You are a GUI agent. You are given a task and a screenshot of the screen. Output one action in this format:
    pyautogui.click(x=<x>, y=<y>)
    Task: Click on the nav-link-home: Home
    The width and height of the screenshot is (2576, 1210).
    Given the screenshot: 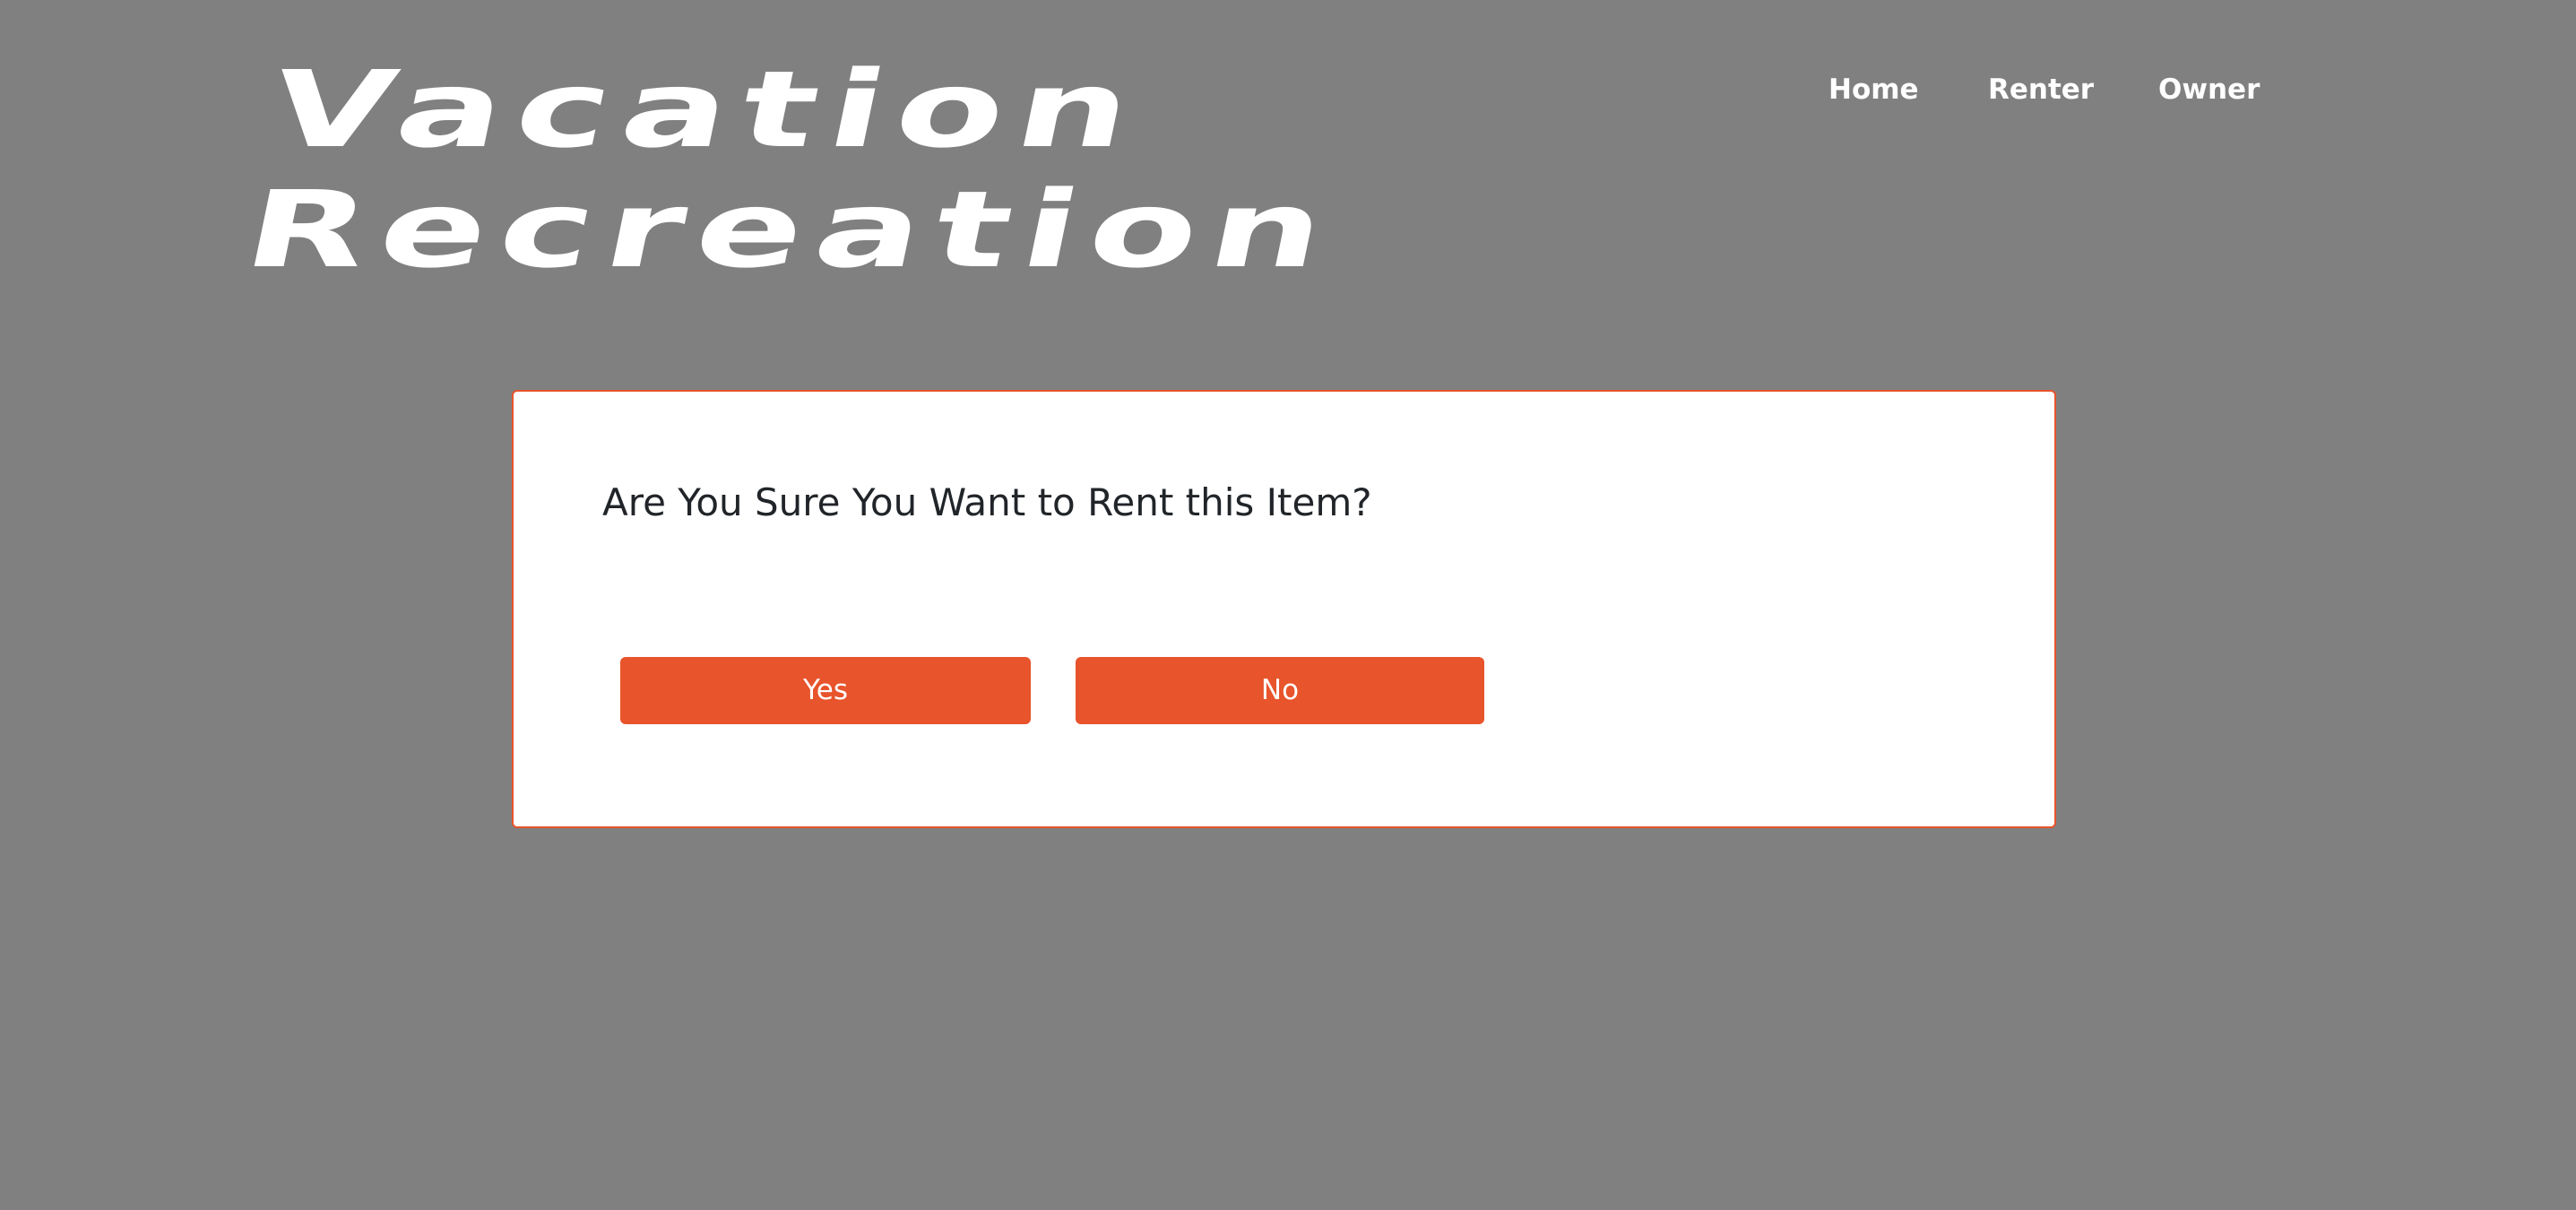 What is the action you would take?
    pyautogui.click(x=1873, y=89)
    